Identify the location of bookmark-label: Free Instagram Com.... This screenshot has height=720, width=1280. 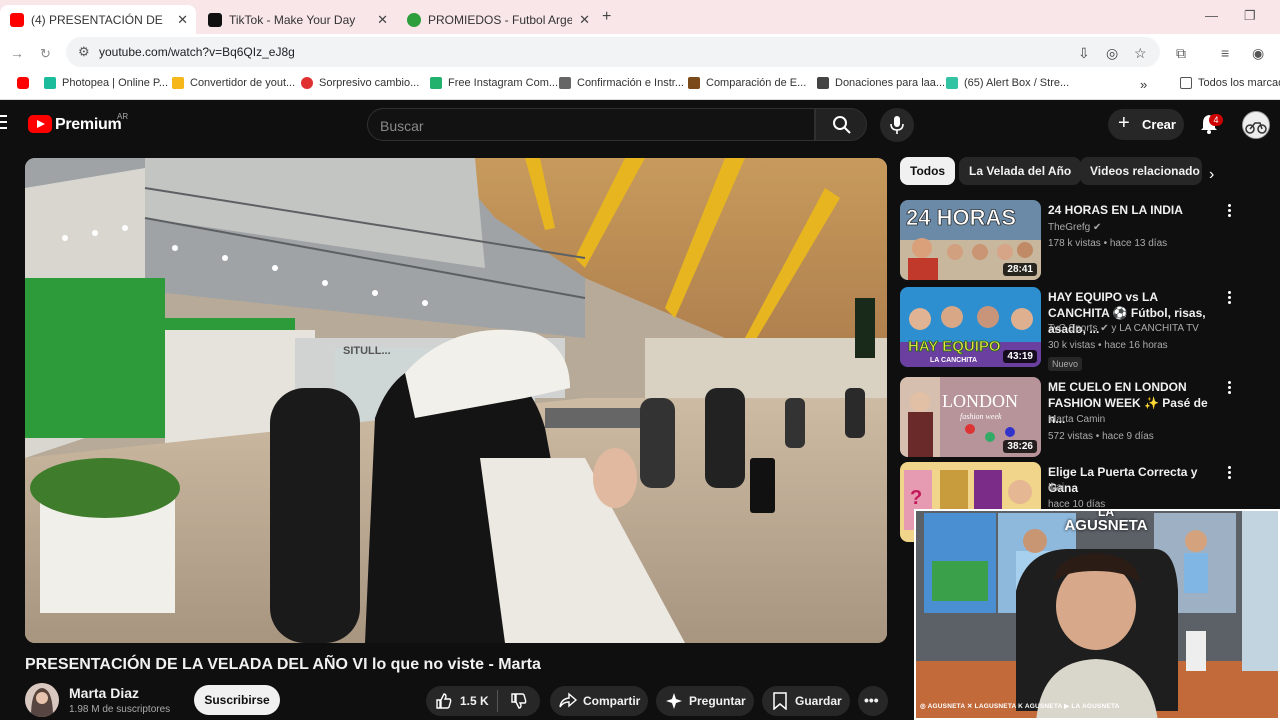
(503, 83).